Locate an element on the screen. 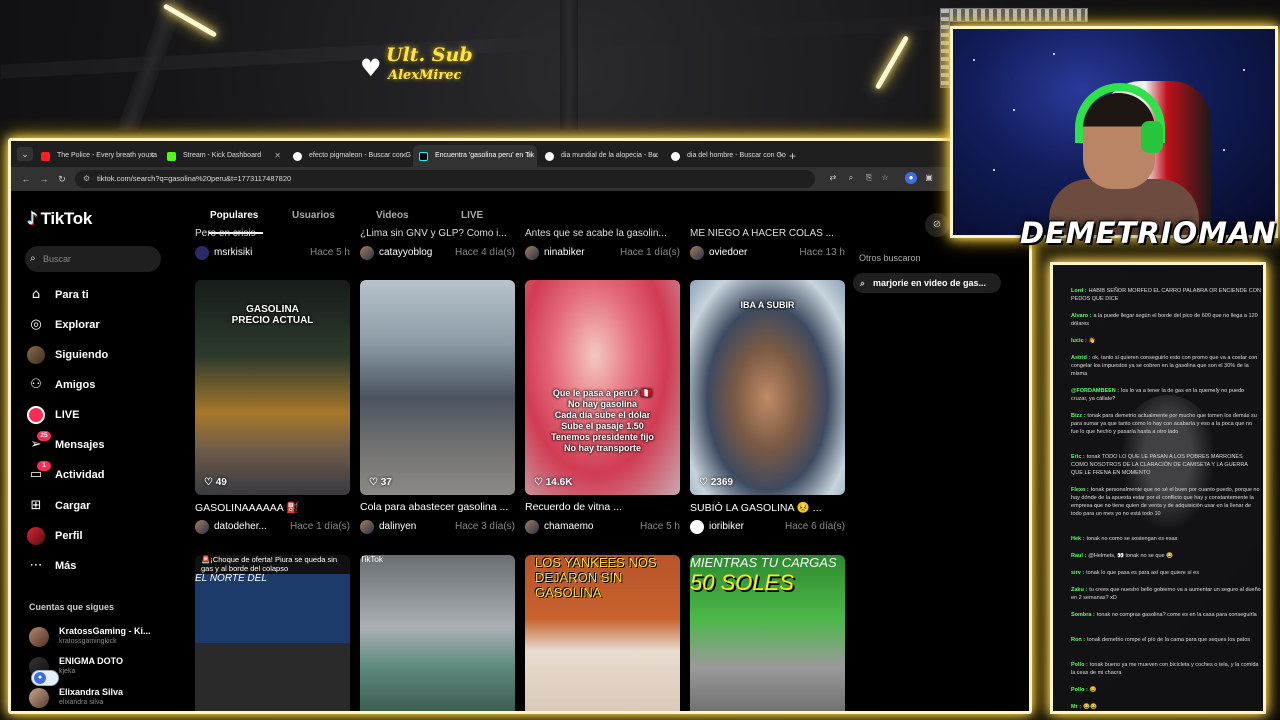  video-meta: ioribiker Hace 6 día(s) is located at coordinates (767, 527).